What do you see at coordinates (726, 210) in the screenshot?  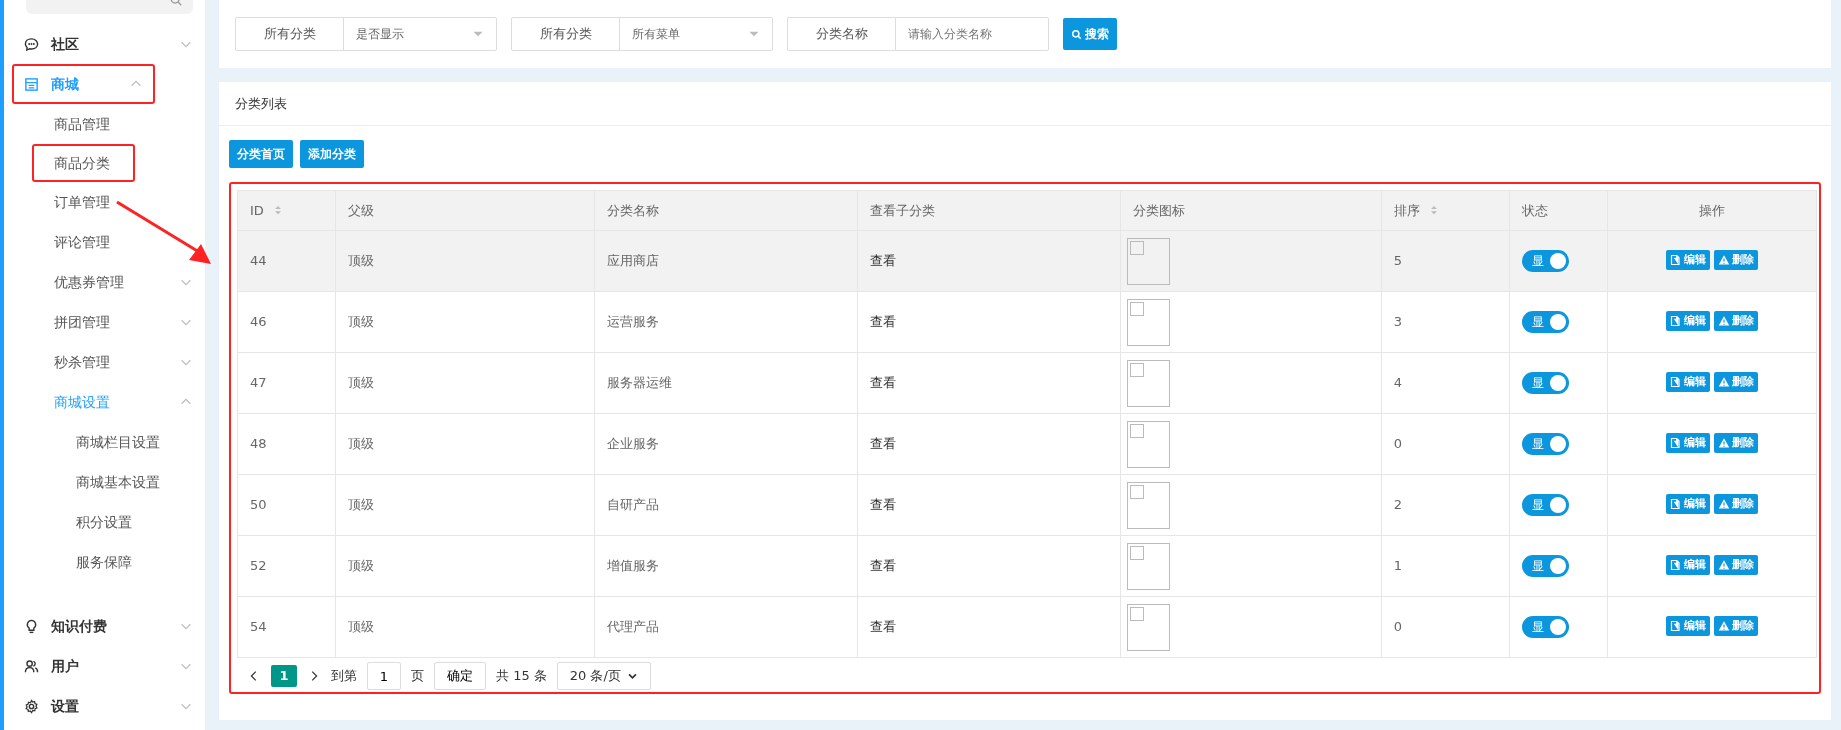 I see `column-header: 分类名称` at bounding box center [726, 210].